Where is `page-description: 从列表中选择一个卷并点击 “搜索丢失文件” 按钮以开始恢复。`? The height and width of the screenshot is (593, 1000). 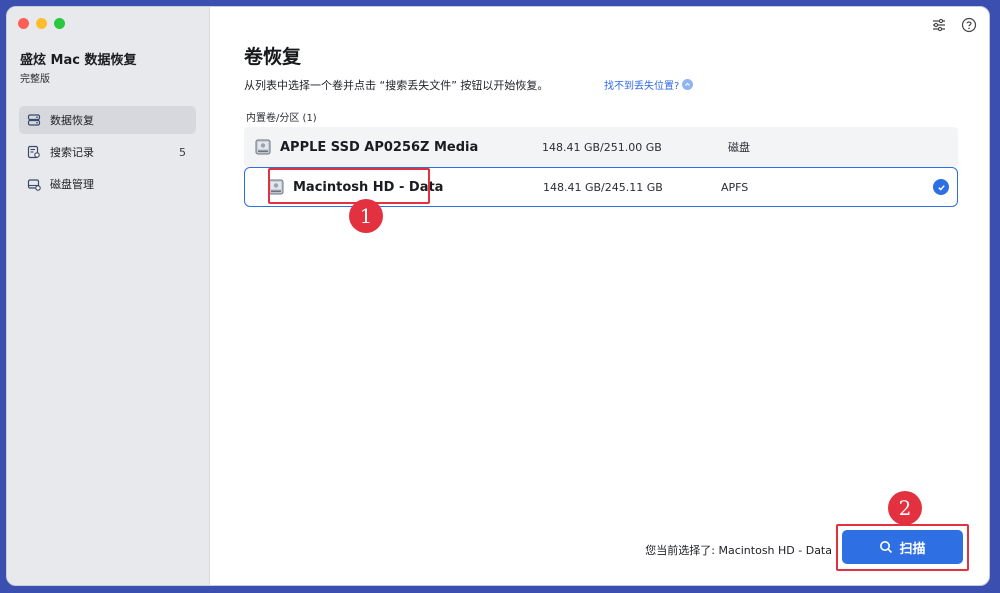 page-description: 从列表中选择一个卷并点击 “搜索丢失文件” 按钮以开始恢复。 is located at coordinates (396, 85).